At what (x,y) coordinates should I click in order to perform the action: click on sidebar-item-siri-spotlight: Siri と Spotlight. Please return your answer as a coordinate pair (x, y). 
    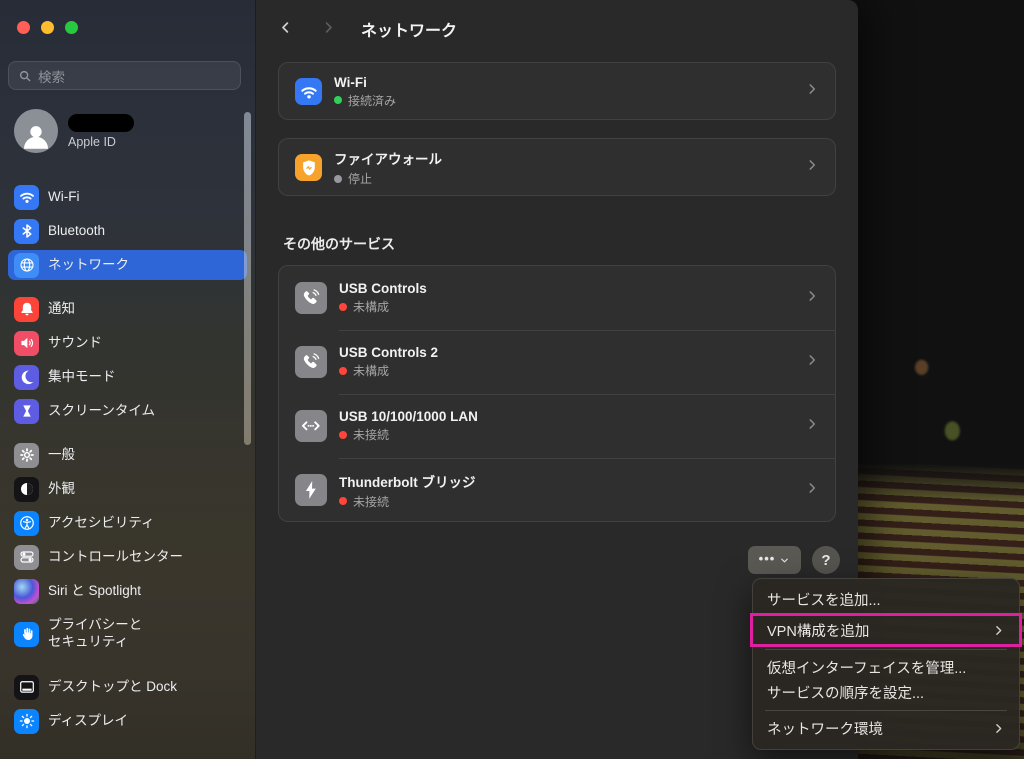
    Looking at the image, I should click on (127, 591).